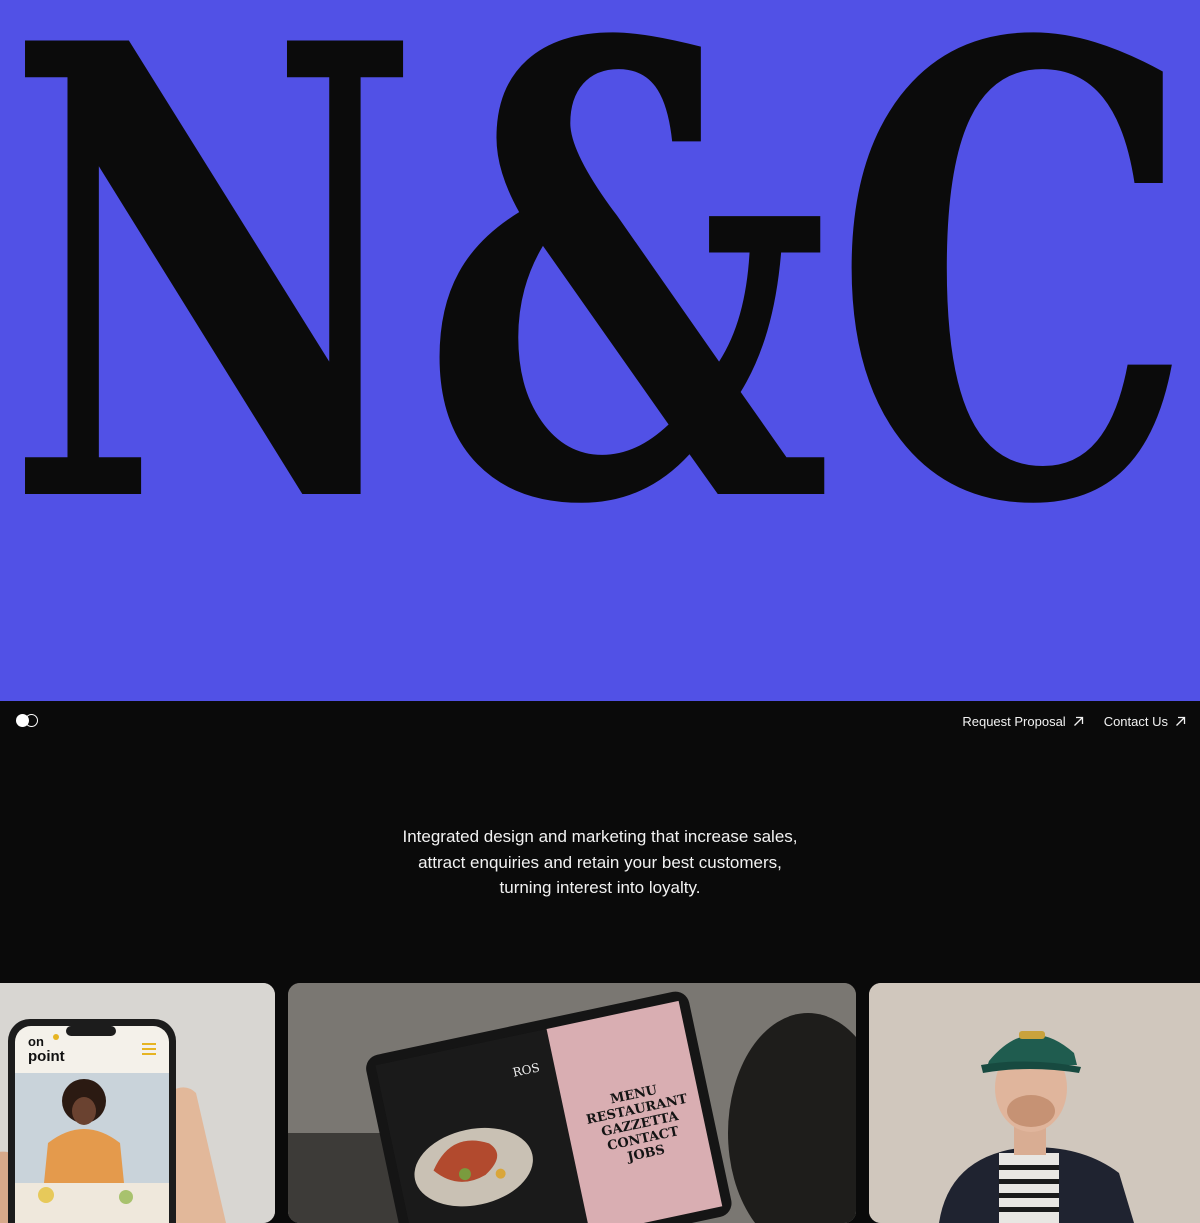 Image resolution: width=1200 pixels, height=1223 pixels. I want to click on request-proposal-label: Request Proposal, so click(1014, 721).